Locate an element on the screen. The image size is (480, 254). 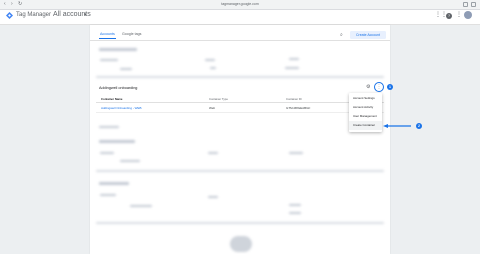
close-window-icon is located at coordinates (473, 4).